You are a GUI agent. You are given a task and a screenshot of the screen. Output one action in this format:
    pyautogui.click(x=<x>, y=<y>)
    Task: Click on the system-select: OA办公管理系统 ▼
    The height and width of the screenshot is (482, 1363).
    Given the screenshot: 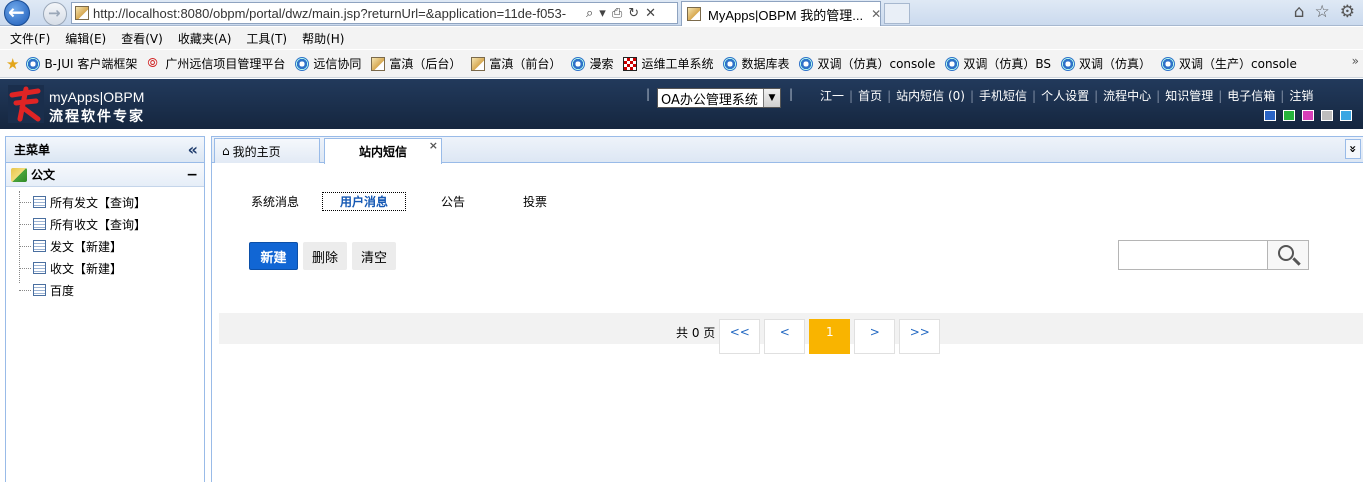 What is the action you would take?
    pyautogui.click(x=719, y=98)
    